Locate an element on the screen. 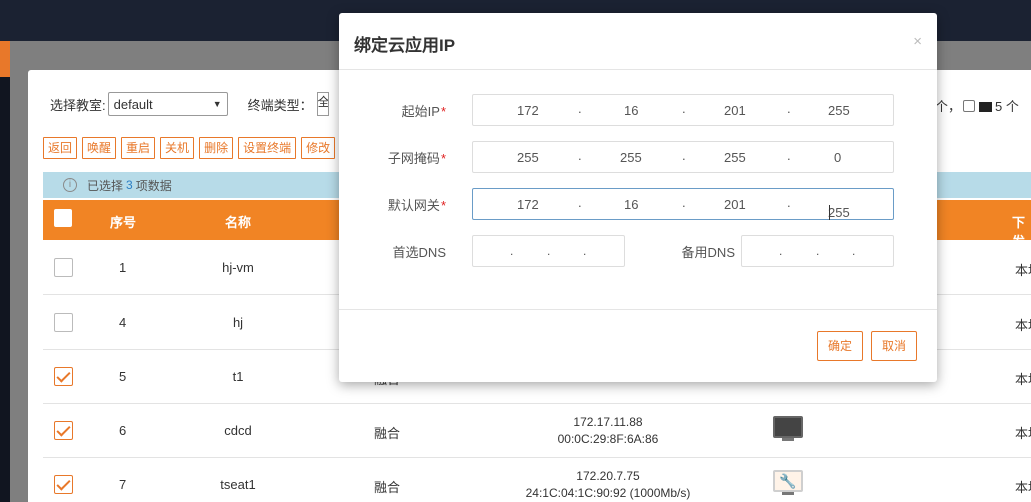  close-icon: × is located at coordinates (917, 41).